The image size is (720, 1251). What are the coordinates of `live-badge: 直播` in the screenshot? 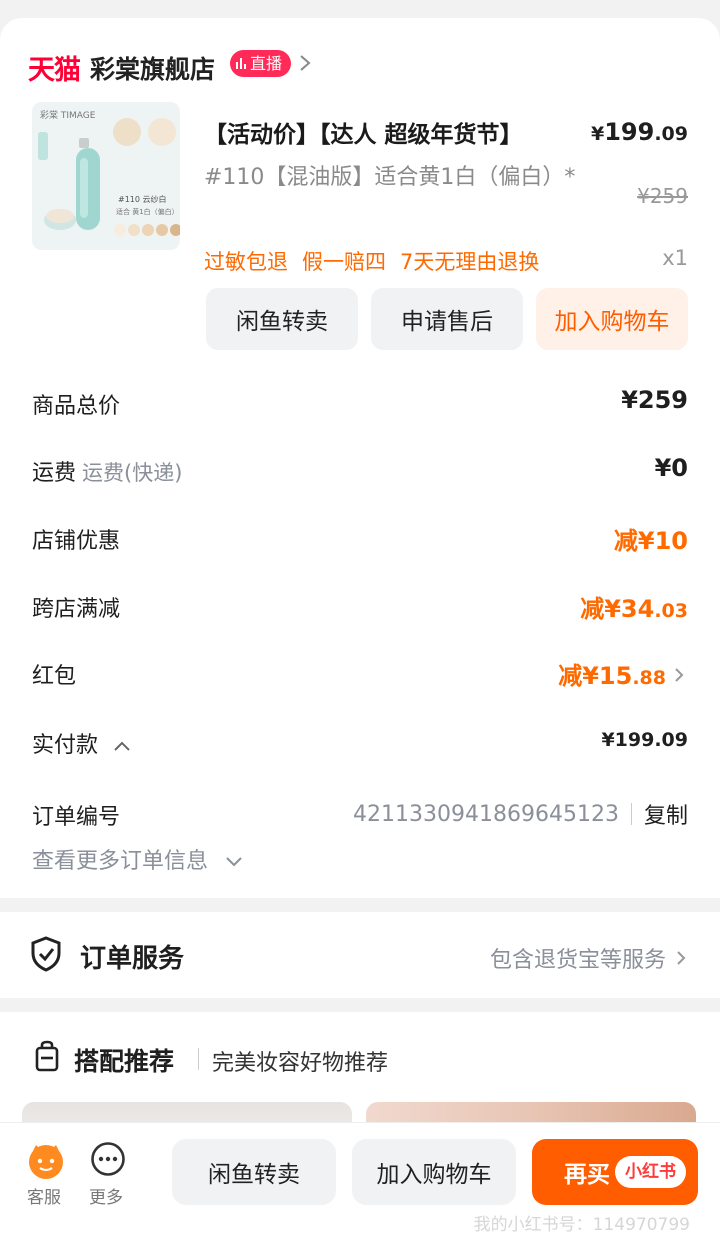 It's located at (261, 63).